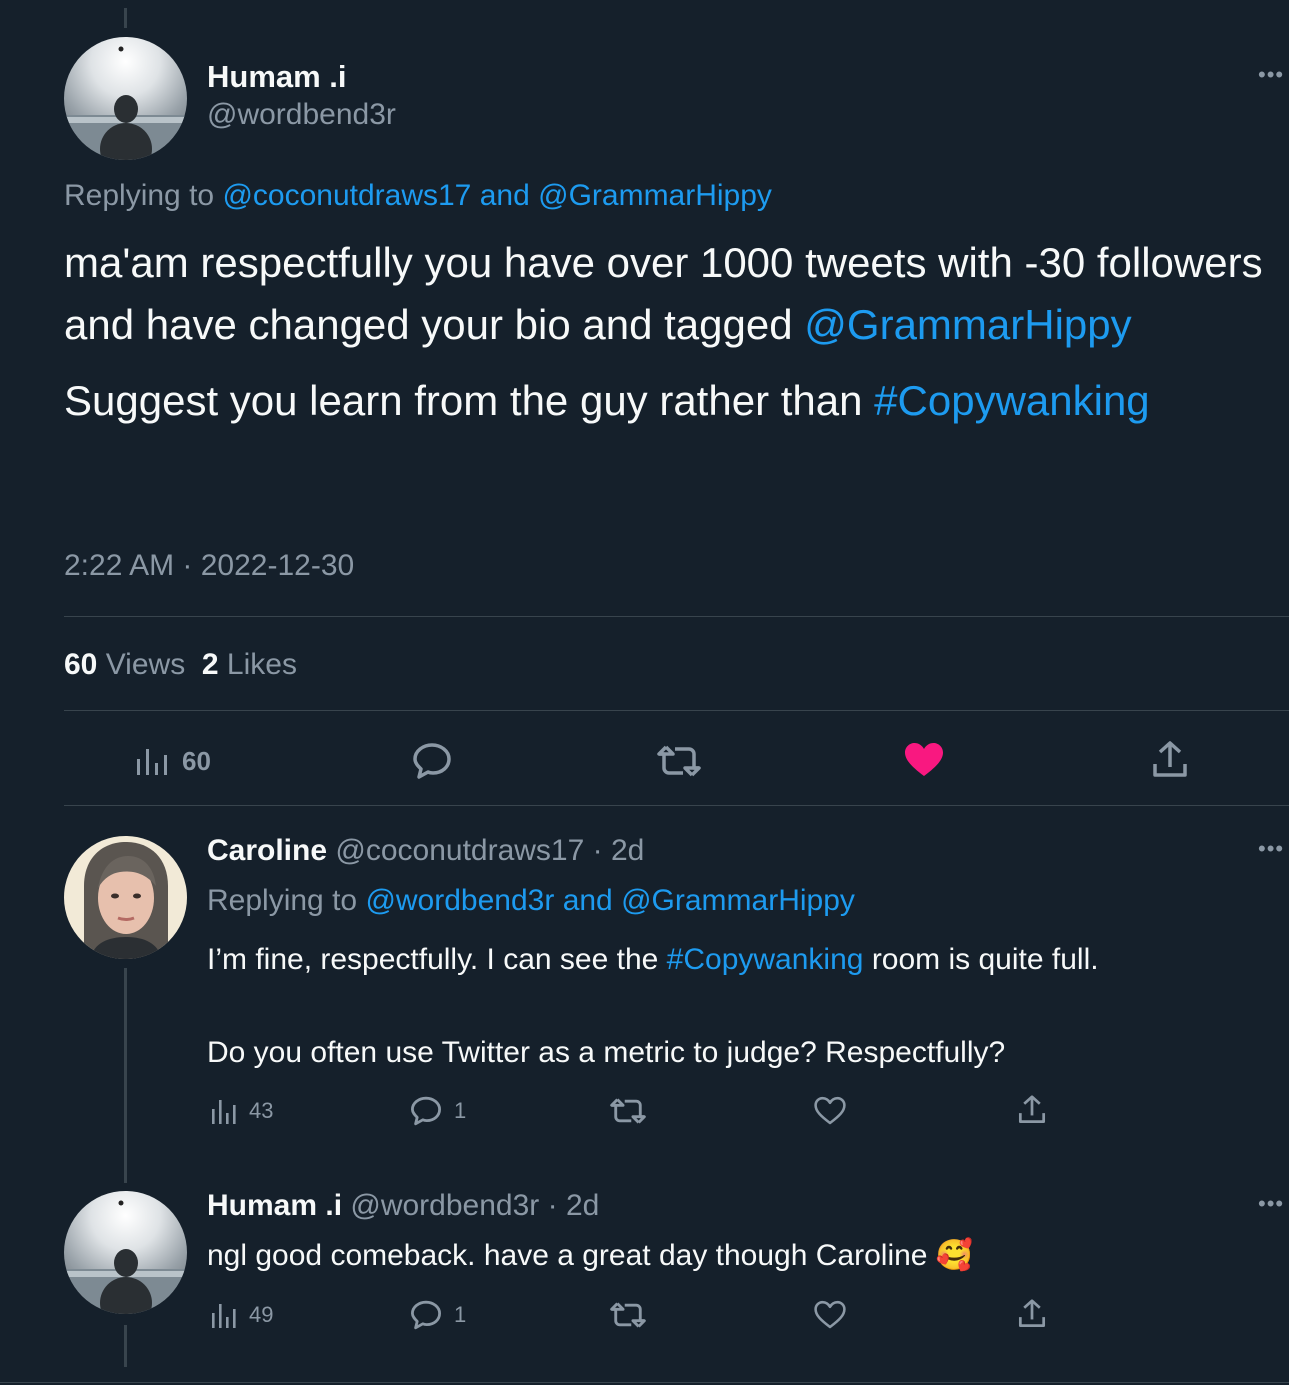 This screenshot has width=1289, height=1385. What do you see at coordinates (262, 664) in the screenshot?
I see `likes-label: Likes` at bounding box center [262, 664].